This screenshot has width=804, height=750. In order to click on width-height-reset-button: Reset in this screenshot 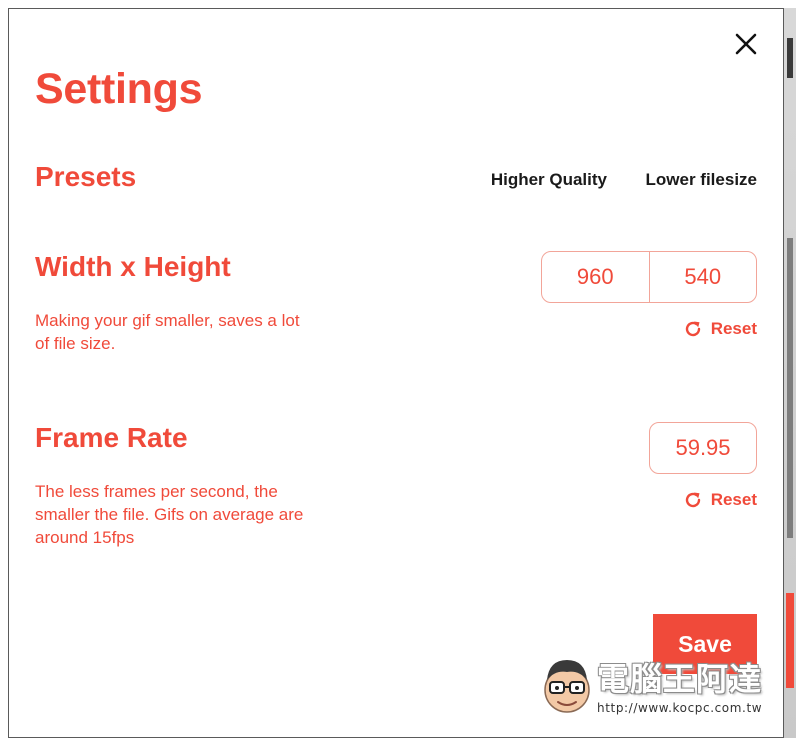, I will do `click(720, 329)`.